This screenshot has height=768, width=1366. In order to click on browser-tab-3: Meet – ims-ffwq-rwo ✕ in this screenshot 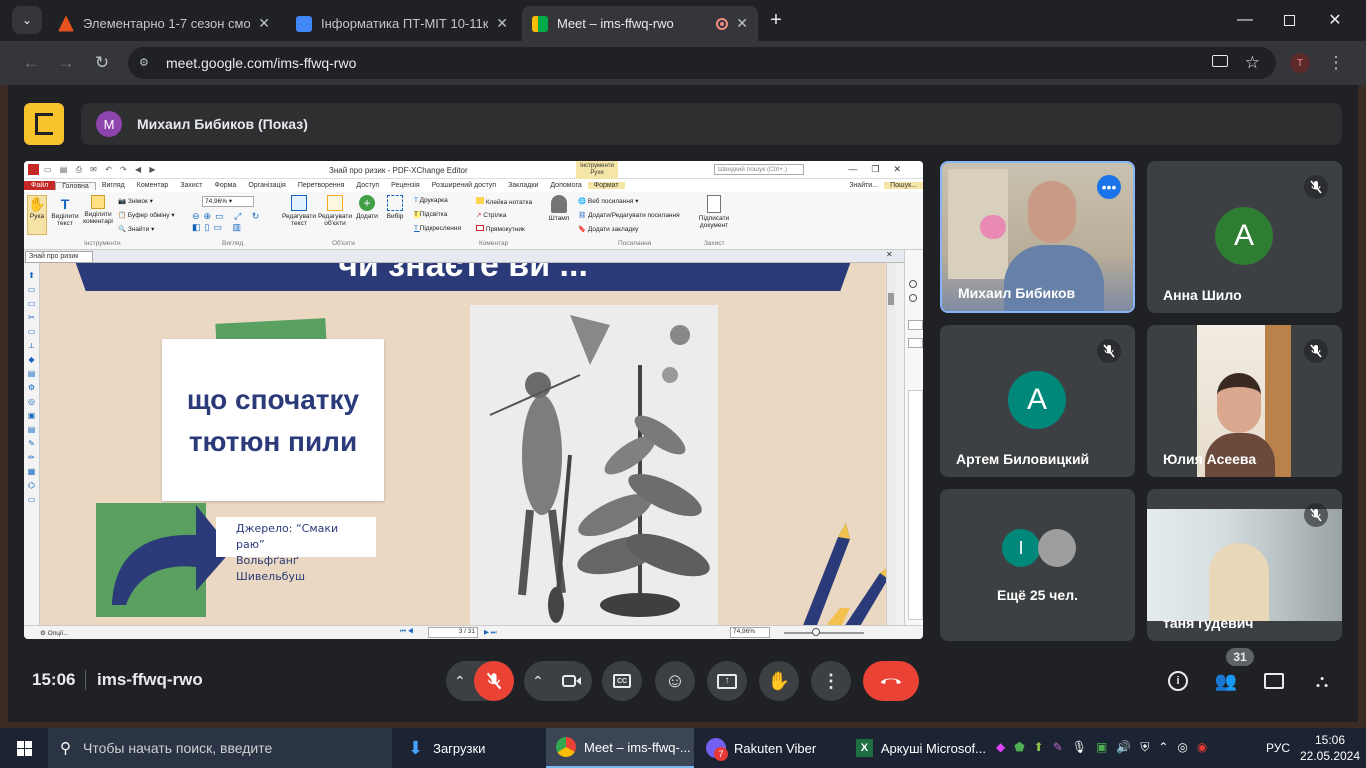, I will do `click(640, 23)`.